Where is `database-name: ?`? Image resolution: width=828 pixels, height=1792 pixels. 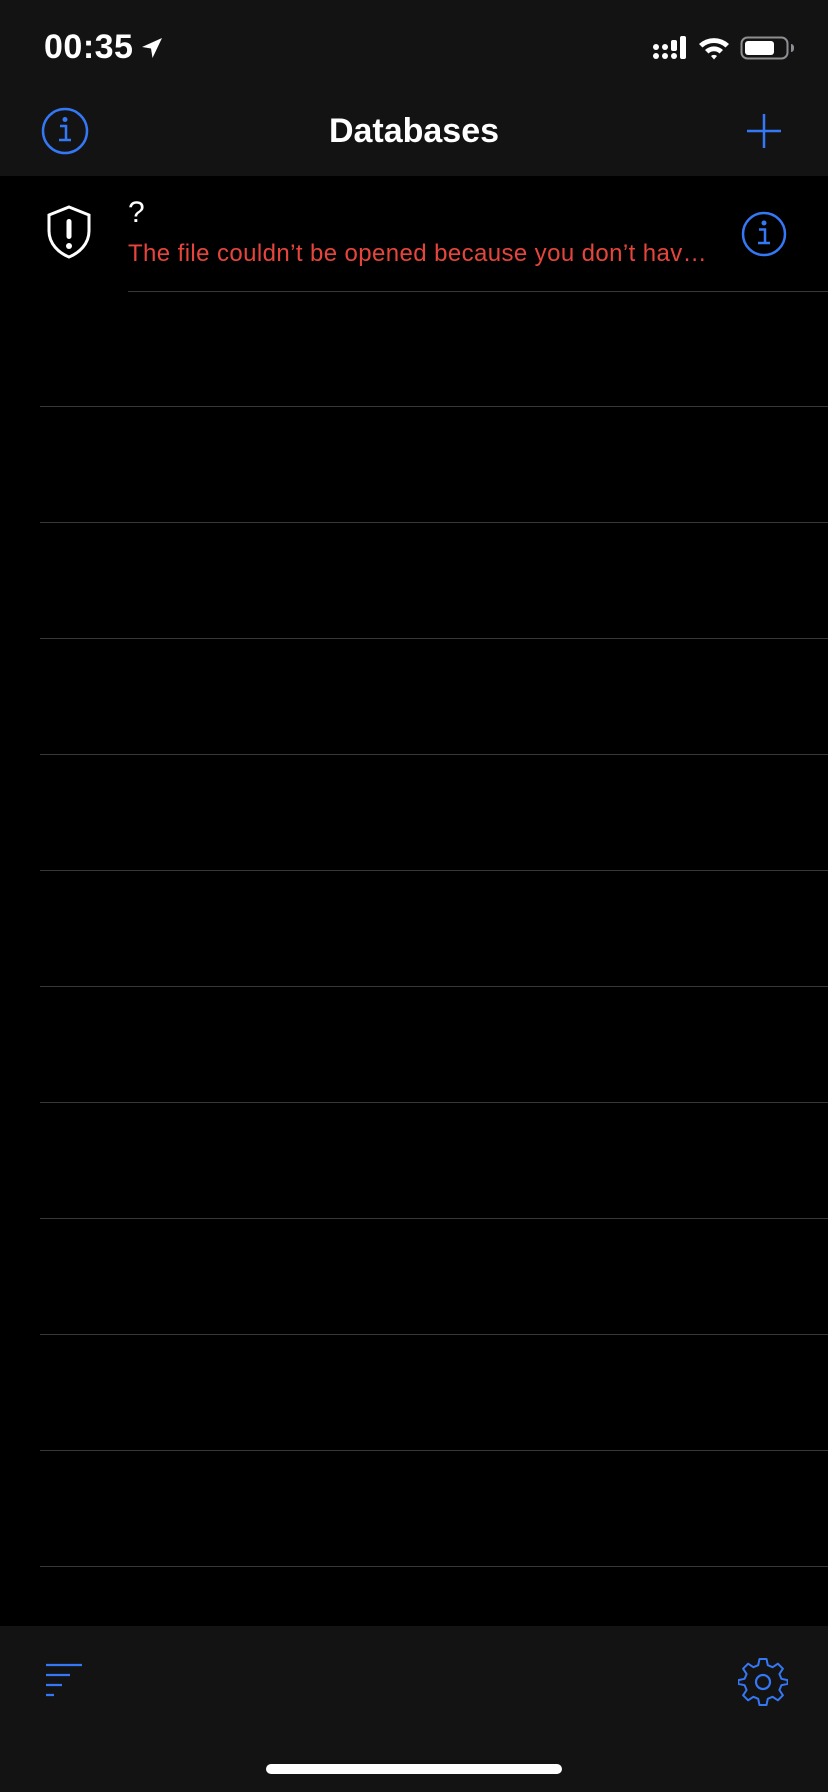 database-name: ? is located at coordinates (136, 212).